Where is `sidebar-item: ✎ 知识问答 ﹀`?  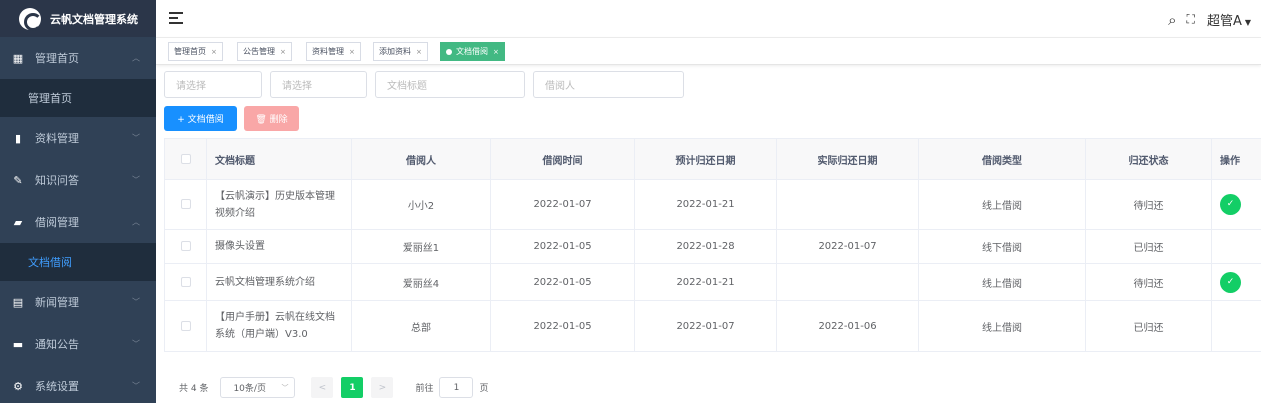
sidebar-item: ✎ 知识问答 ﹀ is located at coordinates (78, 180).